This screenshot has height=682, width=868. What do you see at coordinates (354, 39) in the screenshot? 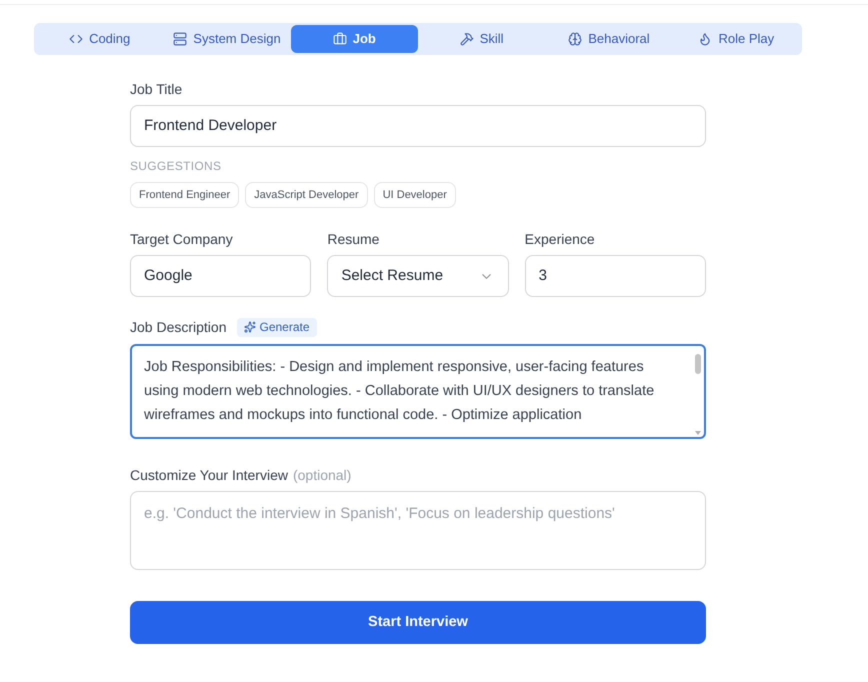
I see `tab: Job` at bounding box center [354, 39].